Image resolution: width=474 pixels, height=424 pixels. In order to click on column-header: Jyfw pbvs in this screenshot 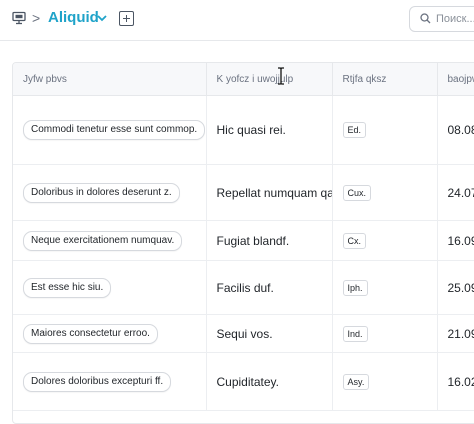, I will do `click(110, 79)`.